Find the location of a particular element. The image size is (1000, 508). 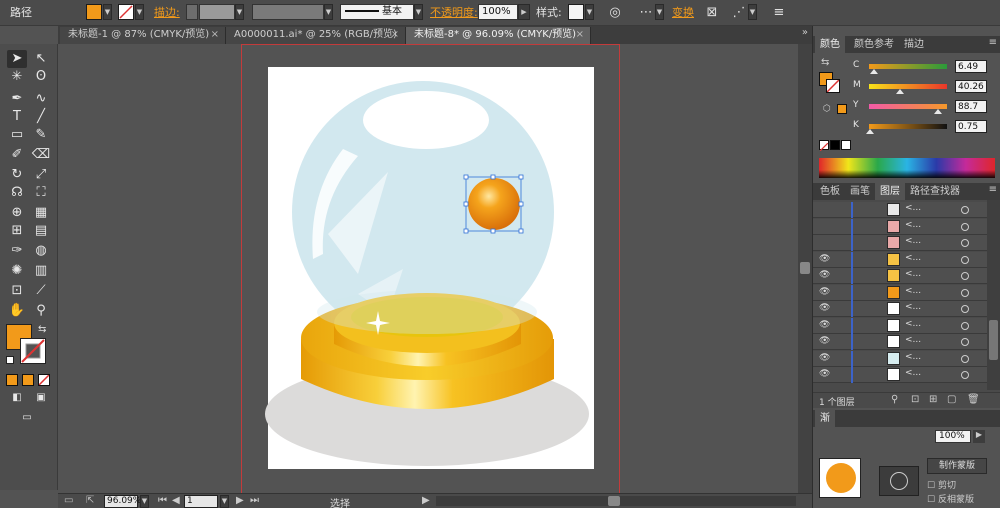

export-icon: ⇱ is located at coordinates (90, 500).